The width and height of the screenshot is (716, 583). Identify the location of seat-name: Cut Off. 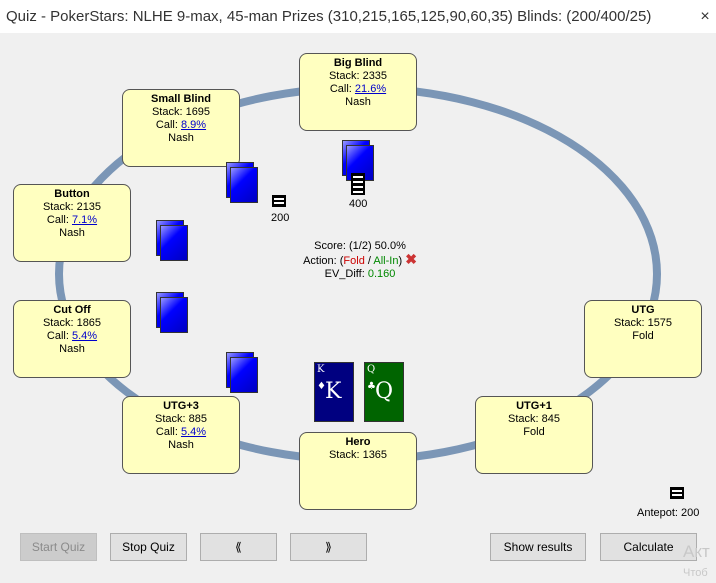
(72, 310).